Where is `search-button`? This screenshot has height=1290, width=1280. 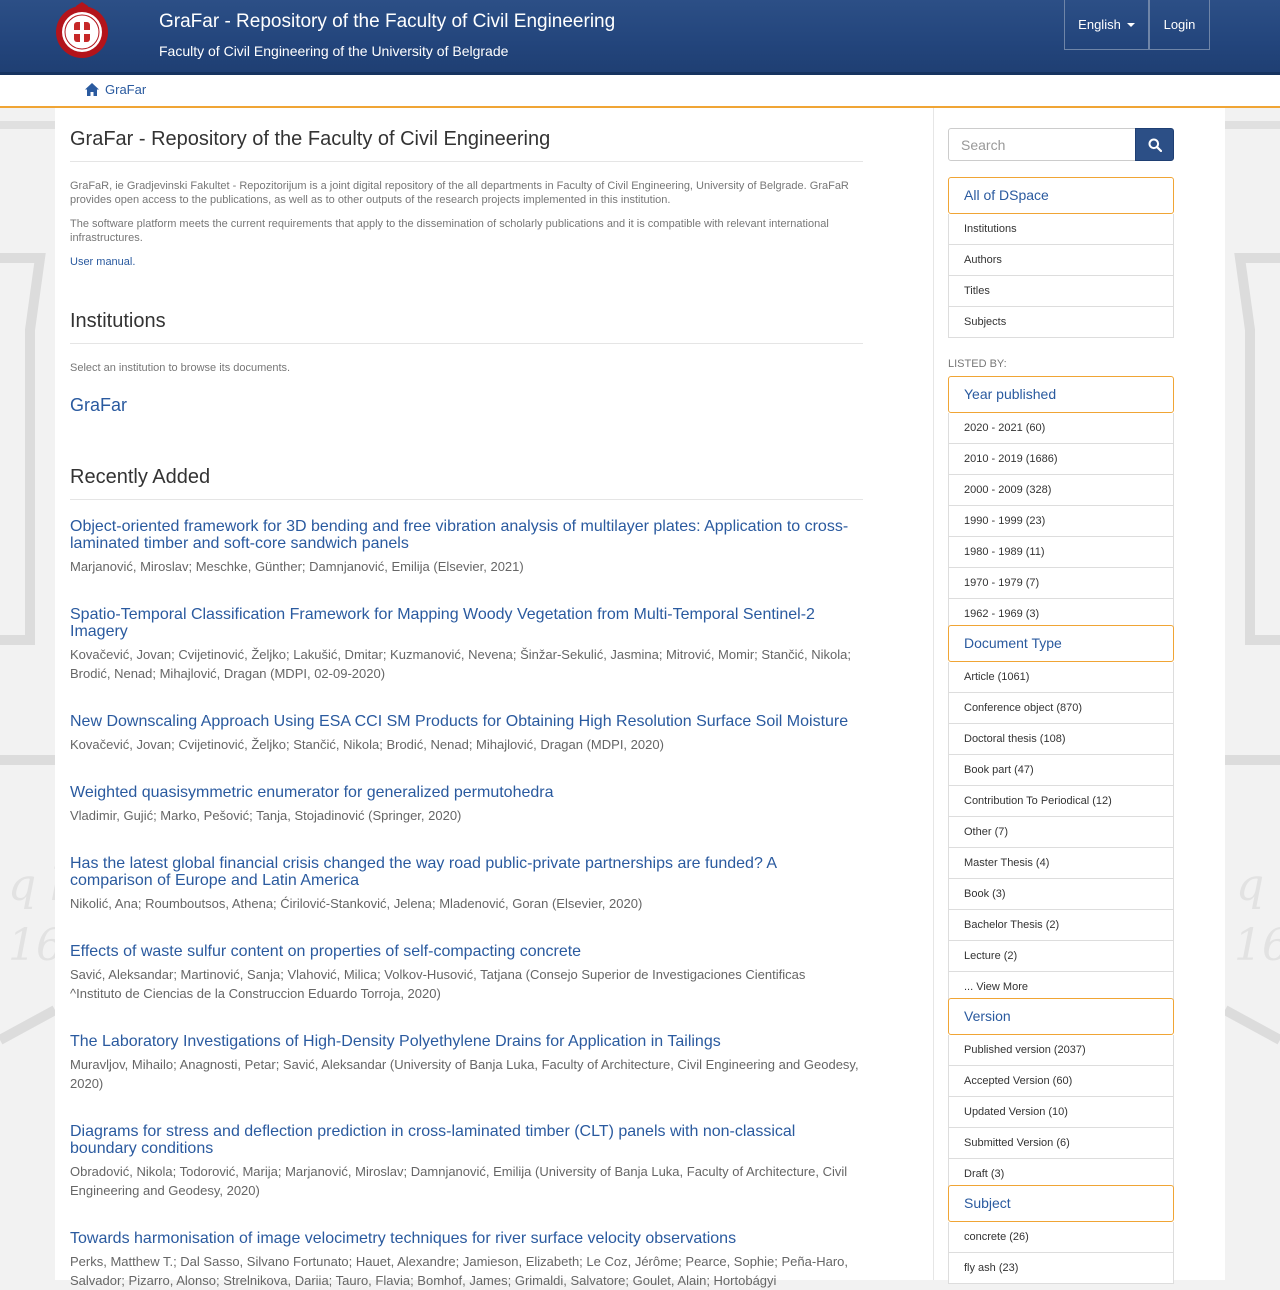 search-button is located at coordinates (1154, 144).